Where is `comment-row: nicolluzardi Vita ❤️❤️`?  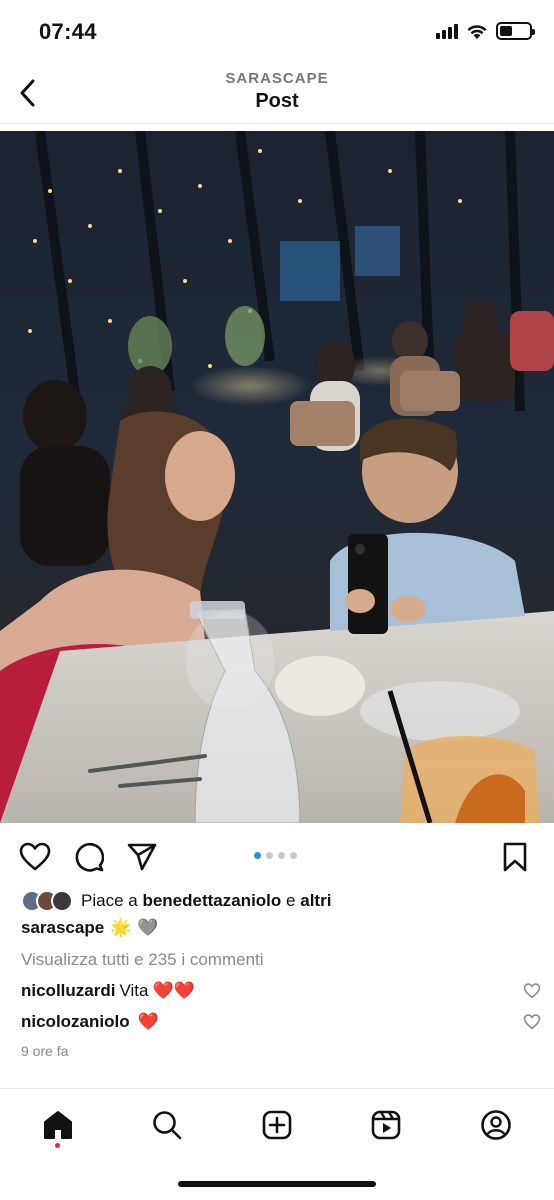
comment-row: nicolluzardi Vita ❤️❤️ is located at coordinates (281, 991).